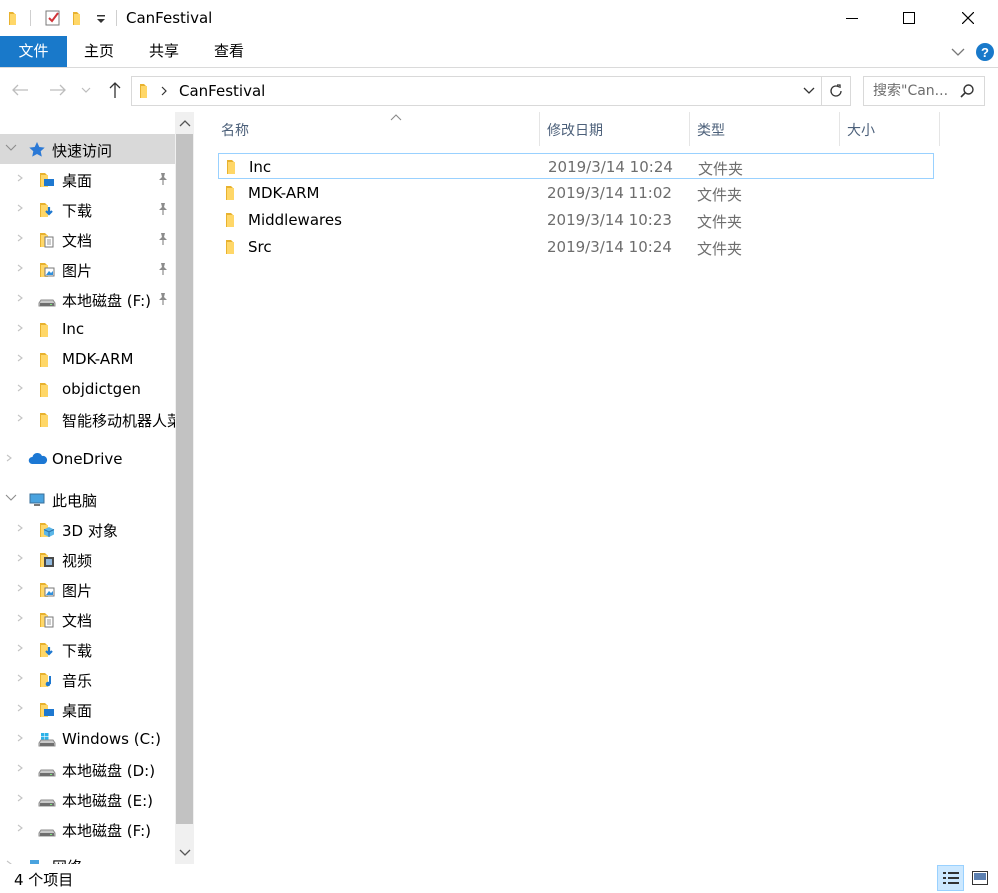  Describe the element at coordinates (87, 329) in the screenshot. I see `sidebar-item-inc: Inc` at that location.